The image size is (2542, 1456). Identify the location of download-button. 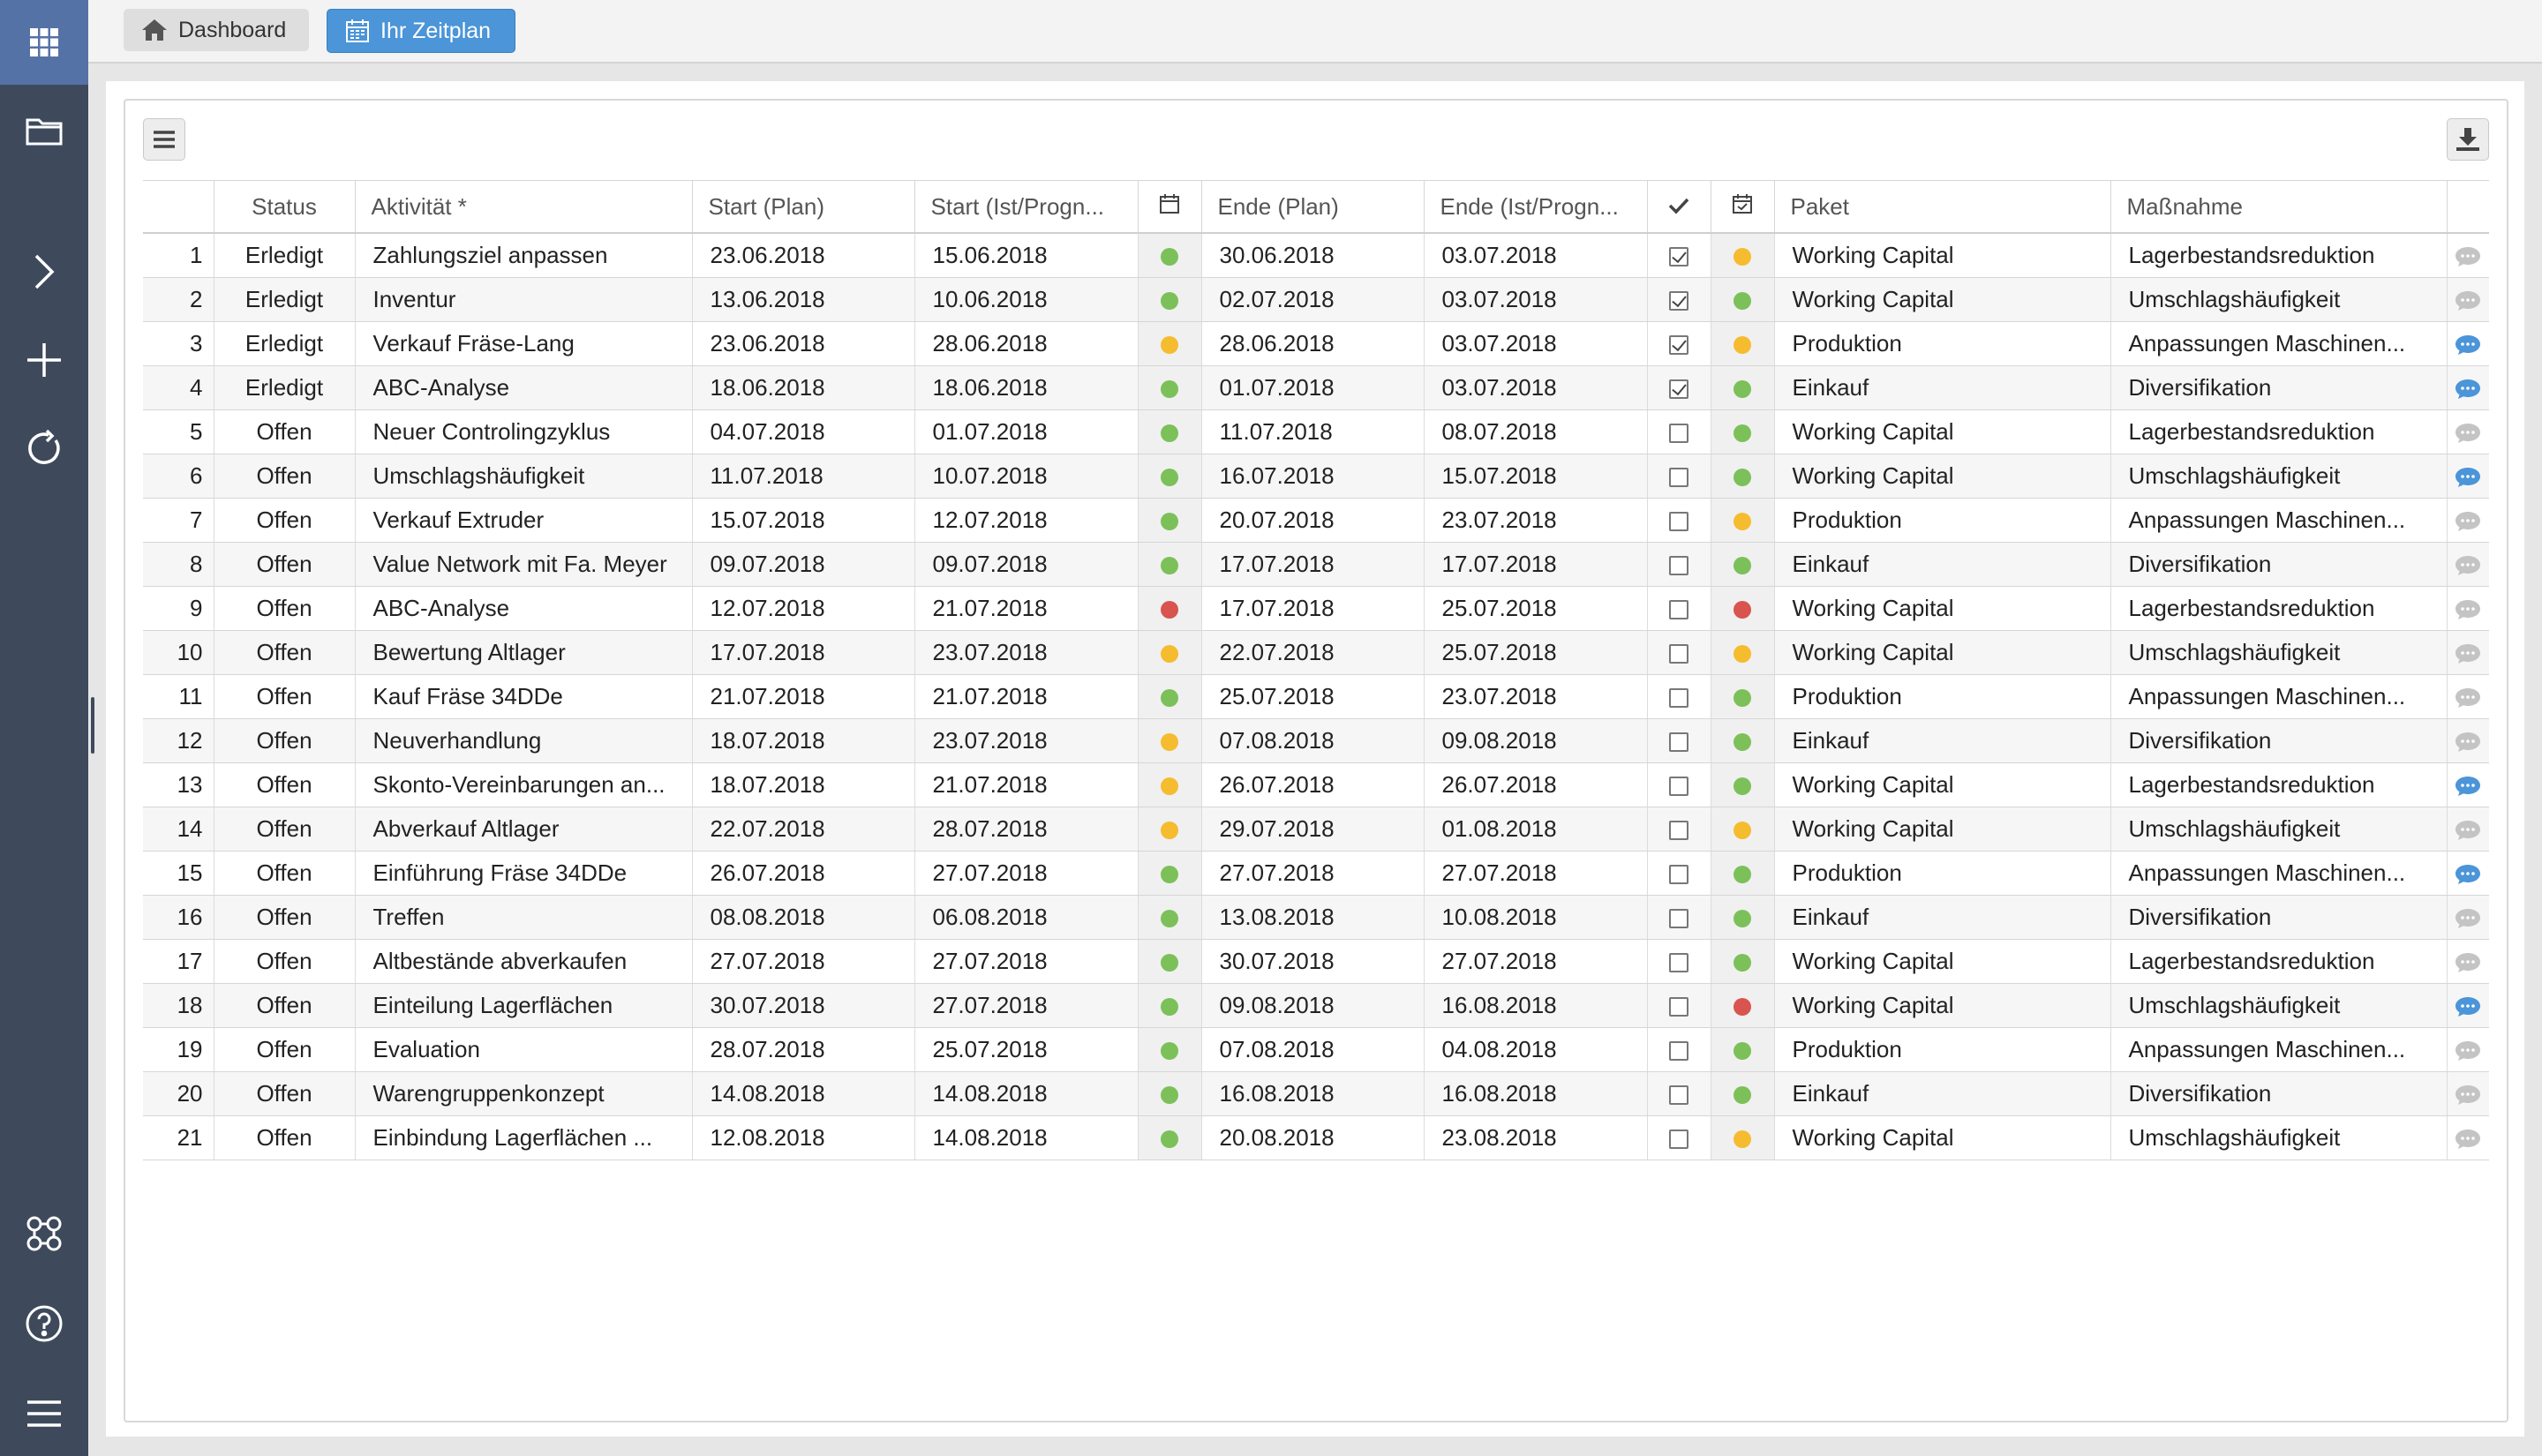
(2468, 139).